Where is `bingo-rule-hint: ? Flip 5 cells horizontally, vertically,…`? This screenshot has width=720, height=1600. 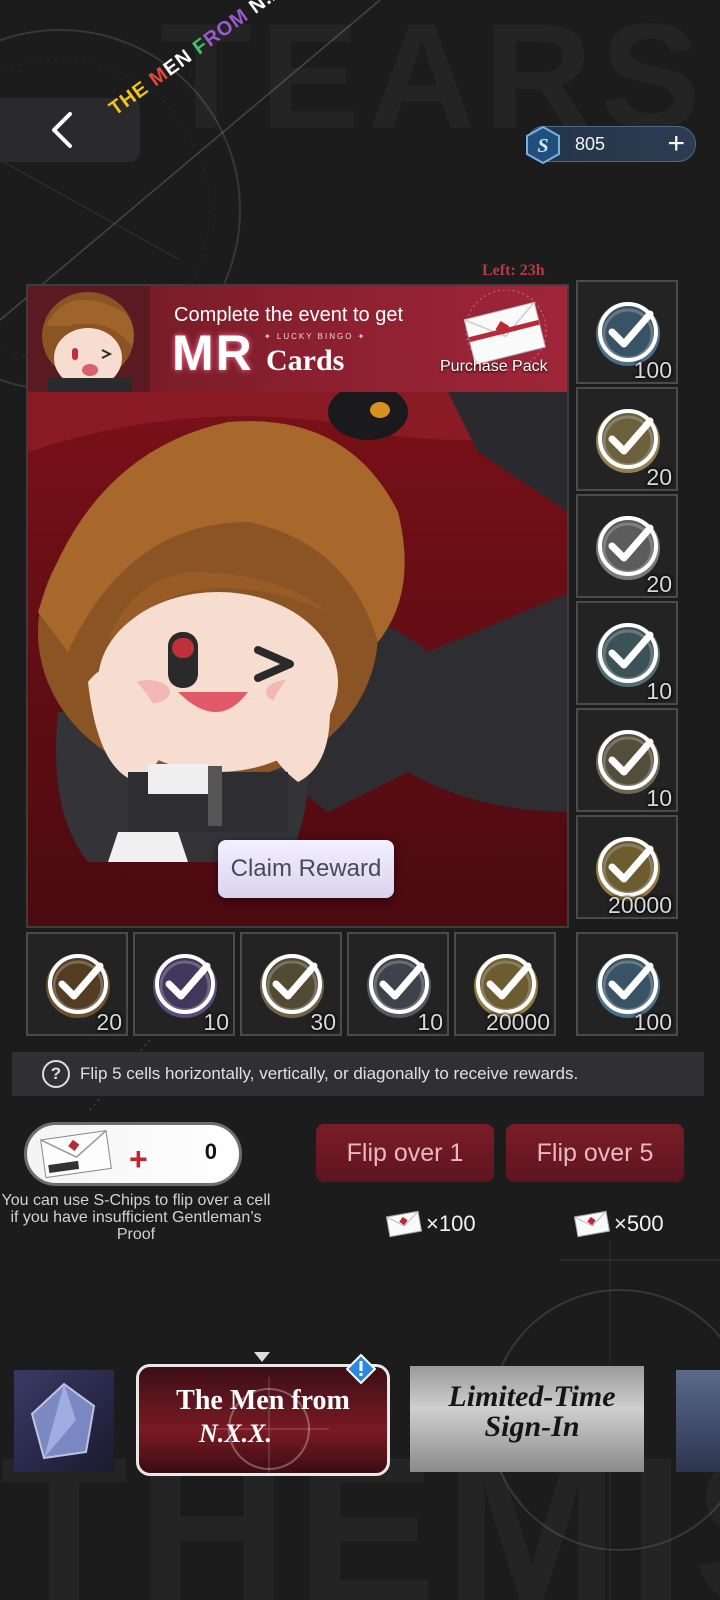
bingo-rule-hint: ? Flip 5 cells horizontally, vertically,… is located at coordinates (358, 1074).